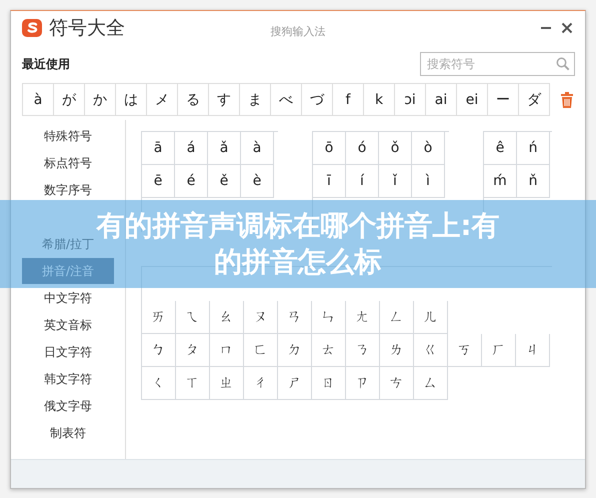  I want to click on symbol-key: ㄋ, so click(363, 350).